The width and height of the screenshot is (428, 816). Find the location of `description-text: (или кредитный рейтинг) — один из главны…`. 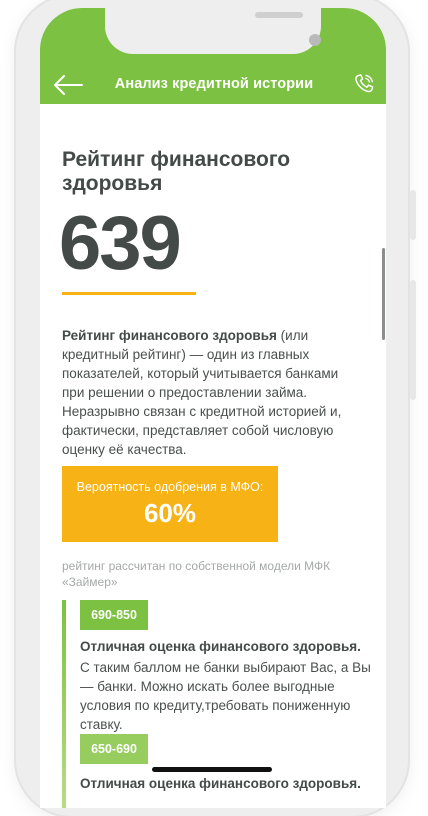

description-text: (или кредитный рейтинг) — один из главны… is located at coordinates (202, 392).